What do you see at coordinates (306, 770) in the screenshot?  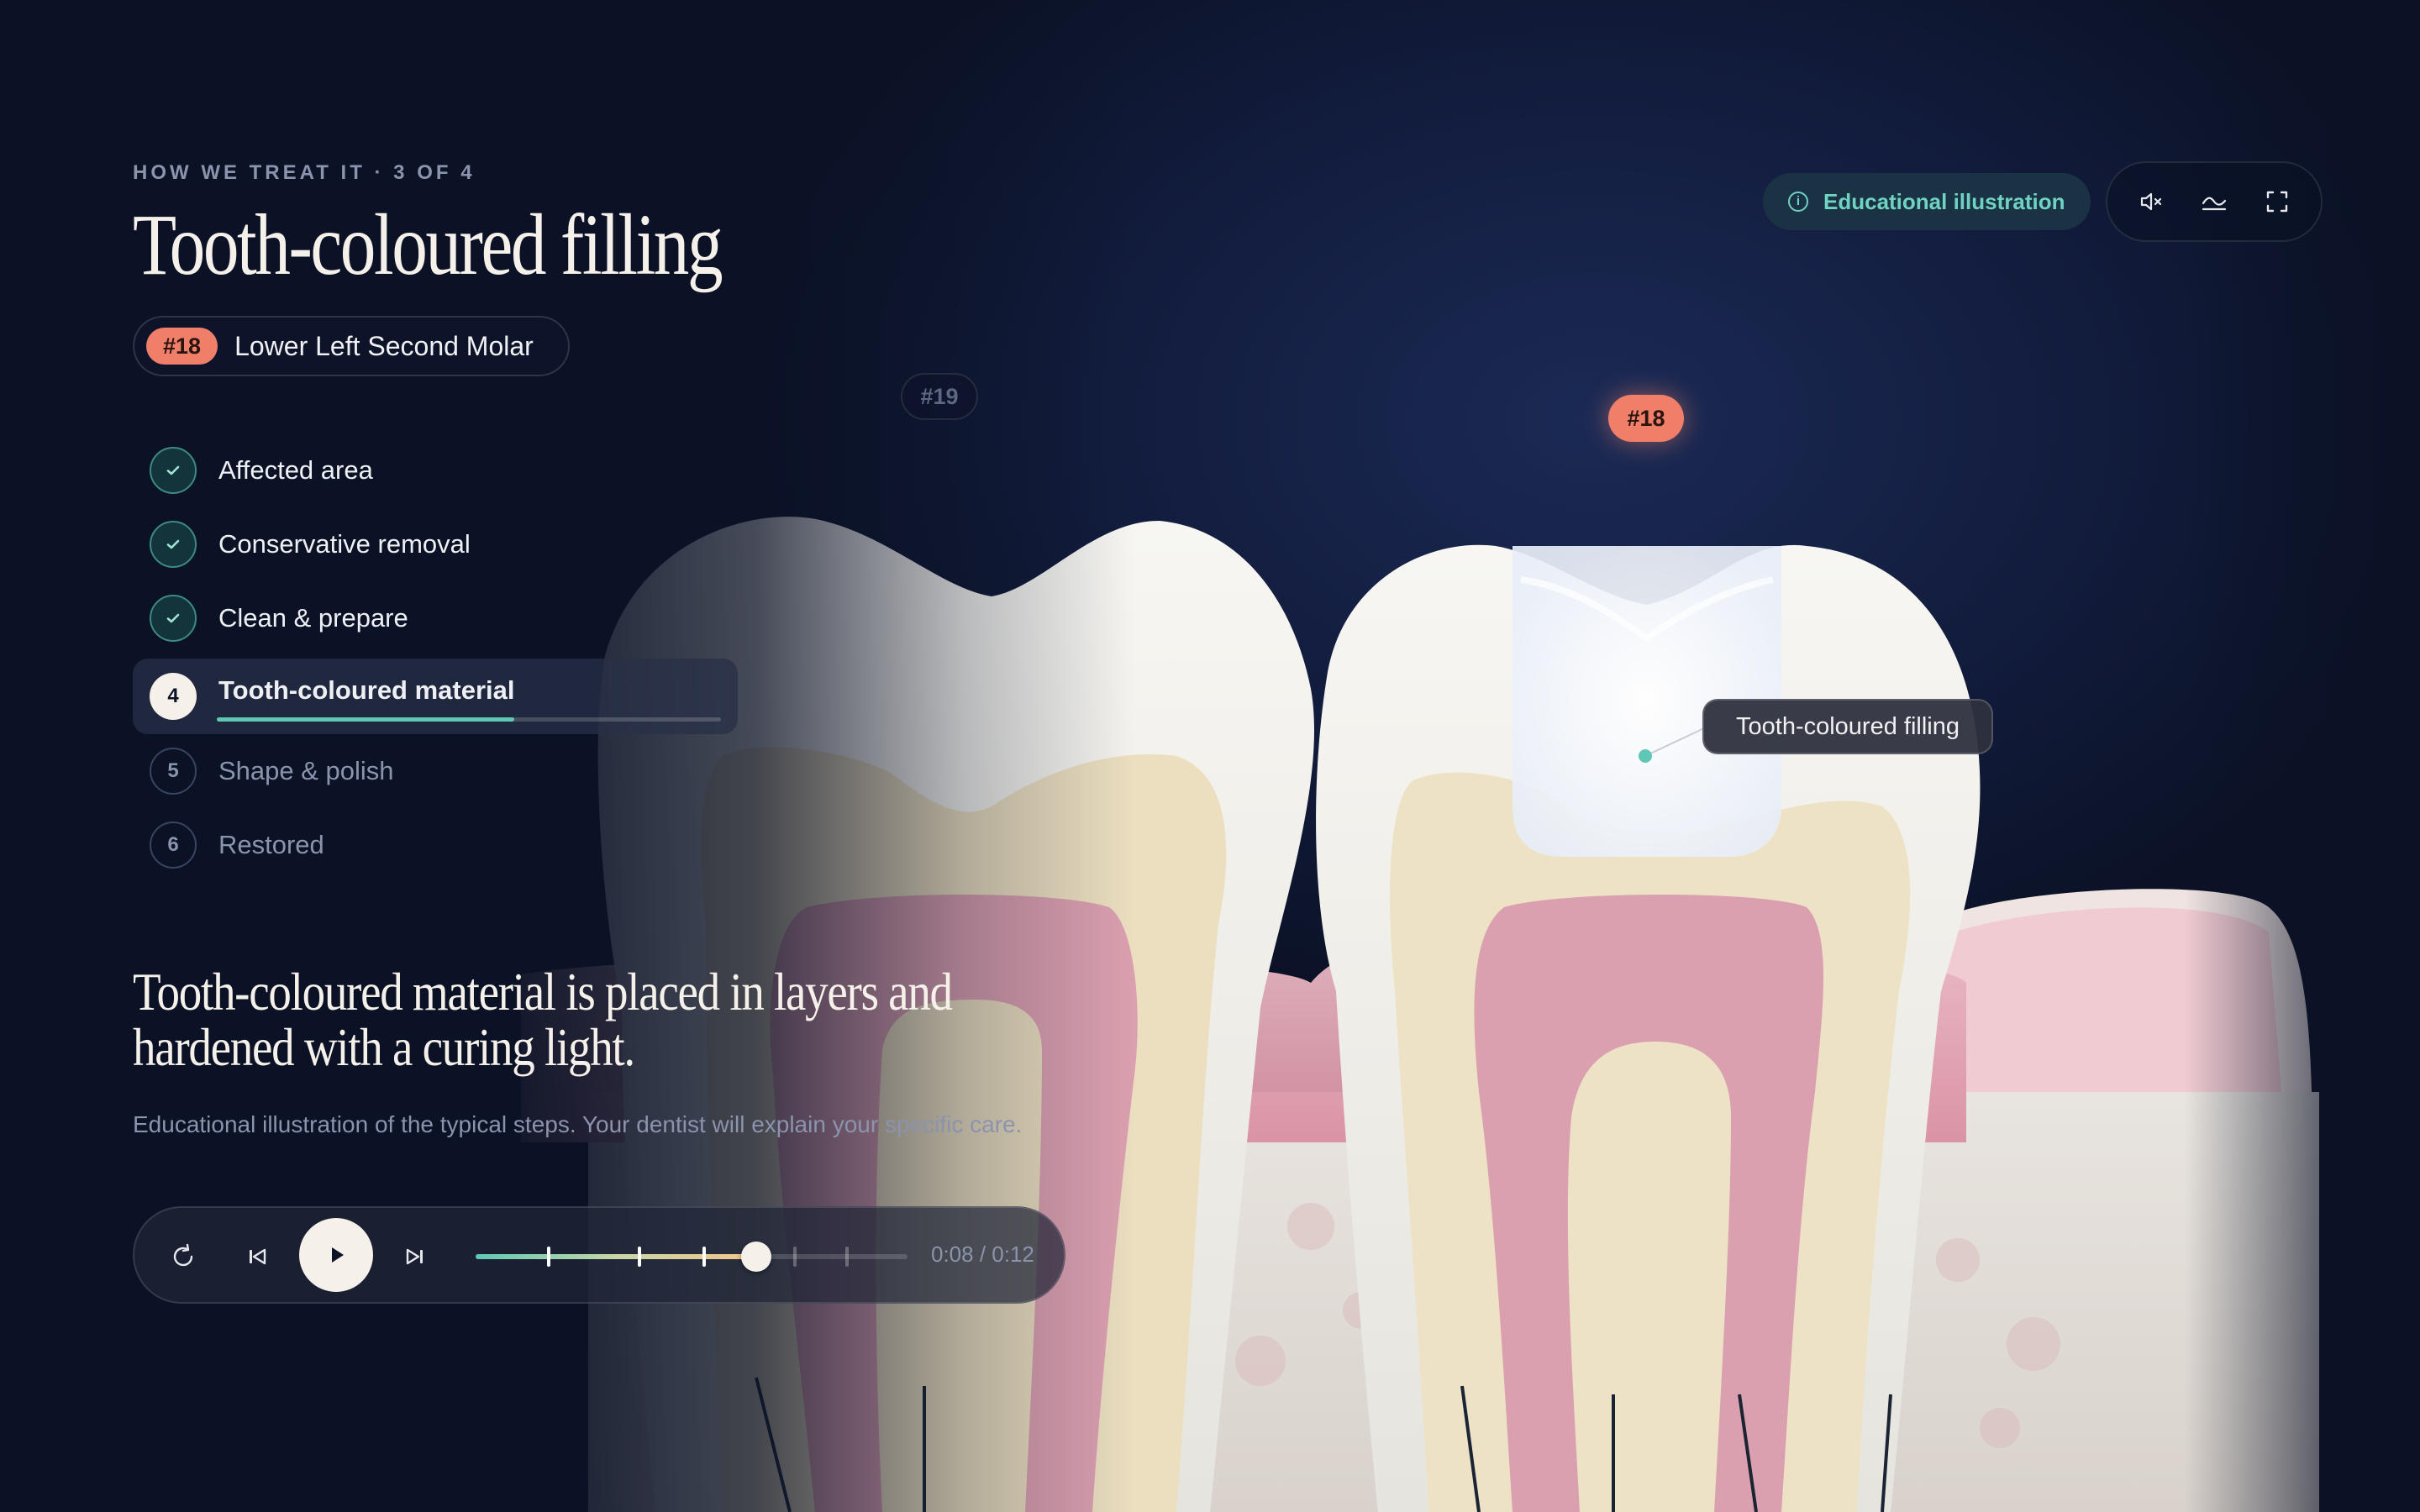 I see `step-label: Shape & polish` at bounding box center [306, 770].